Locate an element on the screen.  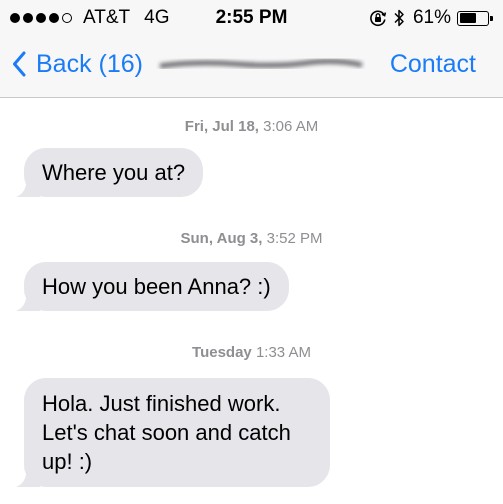
carrier-name: AT&T is located at coordinates (107, 17).